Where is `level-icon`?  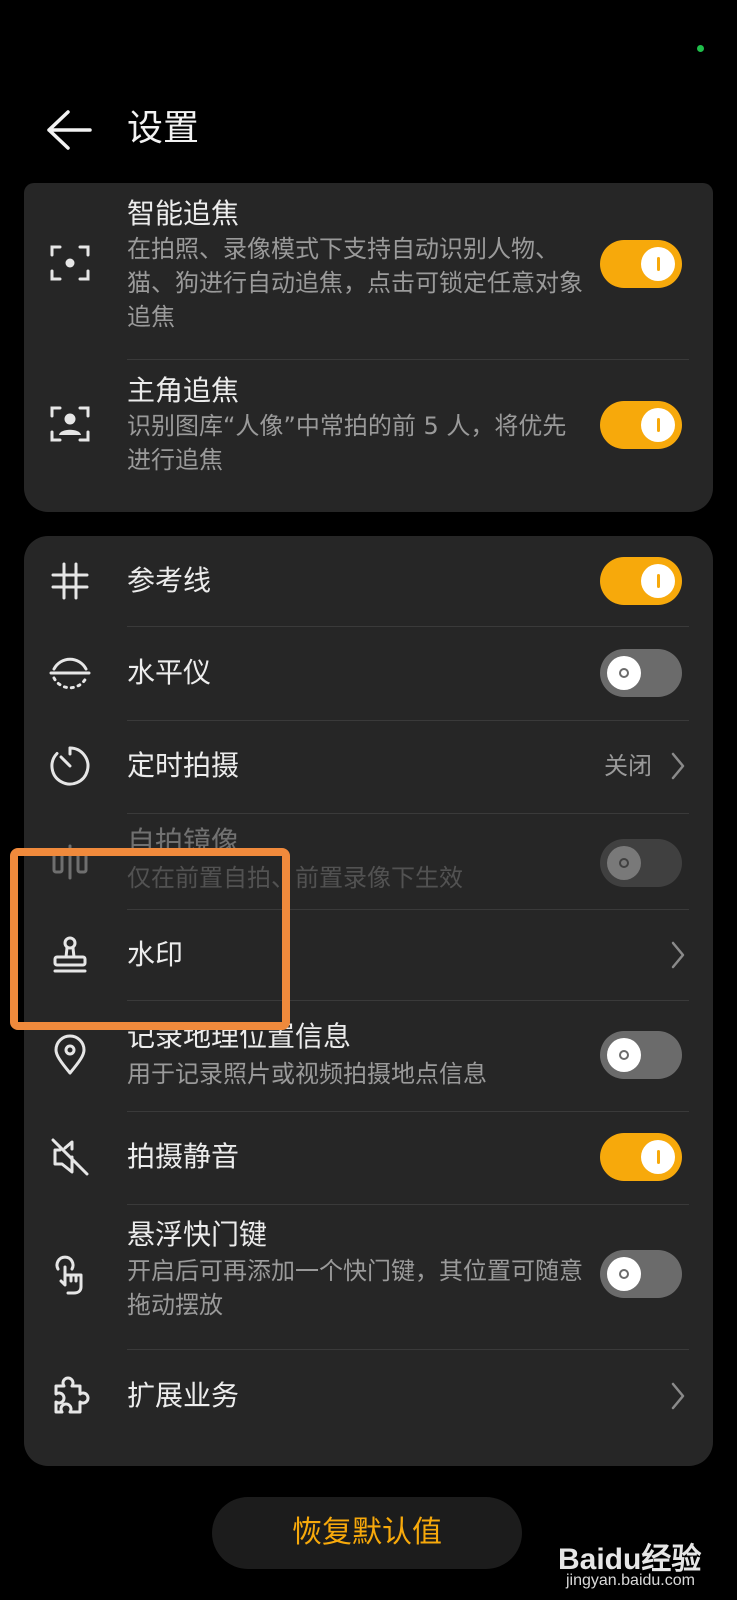 level-icon is located at coordinates (70, 673).